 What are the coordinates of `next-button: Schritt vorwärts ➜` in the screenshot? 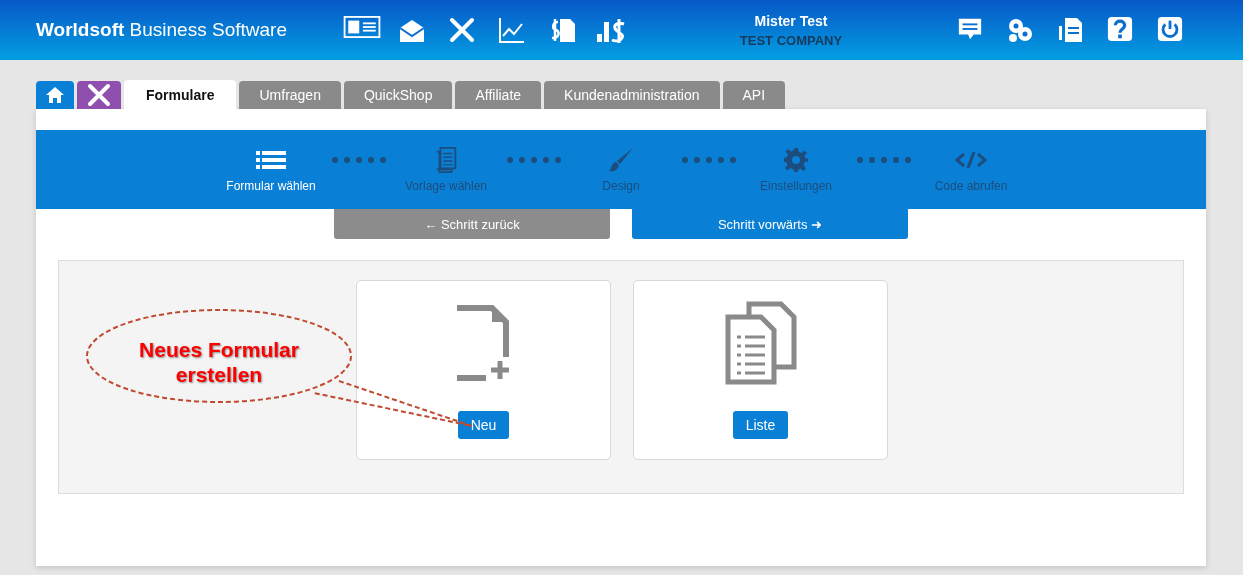 It's located at (770, 224).